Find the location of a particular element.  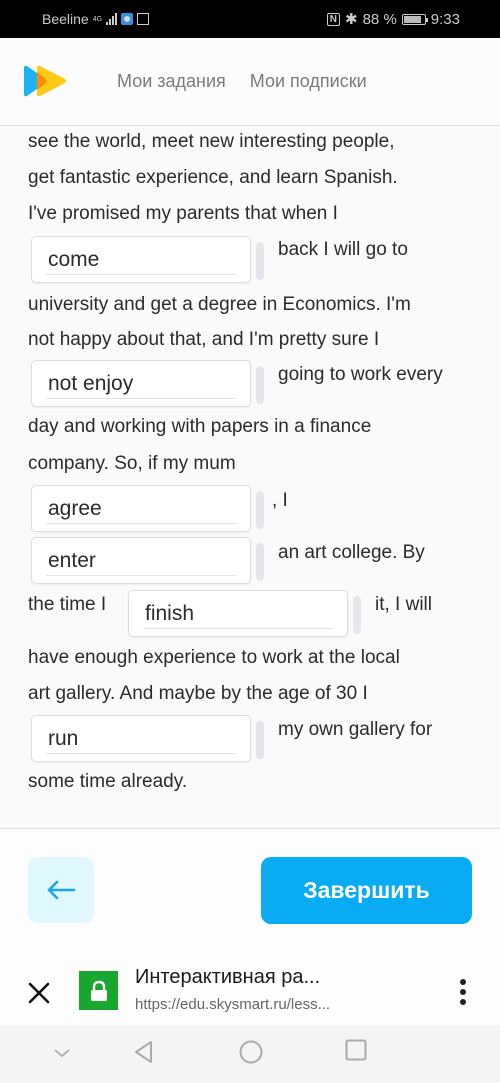

text-line: my own gallery for is located at coordinates (355, 729).